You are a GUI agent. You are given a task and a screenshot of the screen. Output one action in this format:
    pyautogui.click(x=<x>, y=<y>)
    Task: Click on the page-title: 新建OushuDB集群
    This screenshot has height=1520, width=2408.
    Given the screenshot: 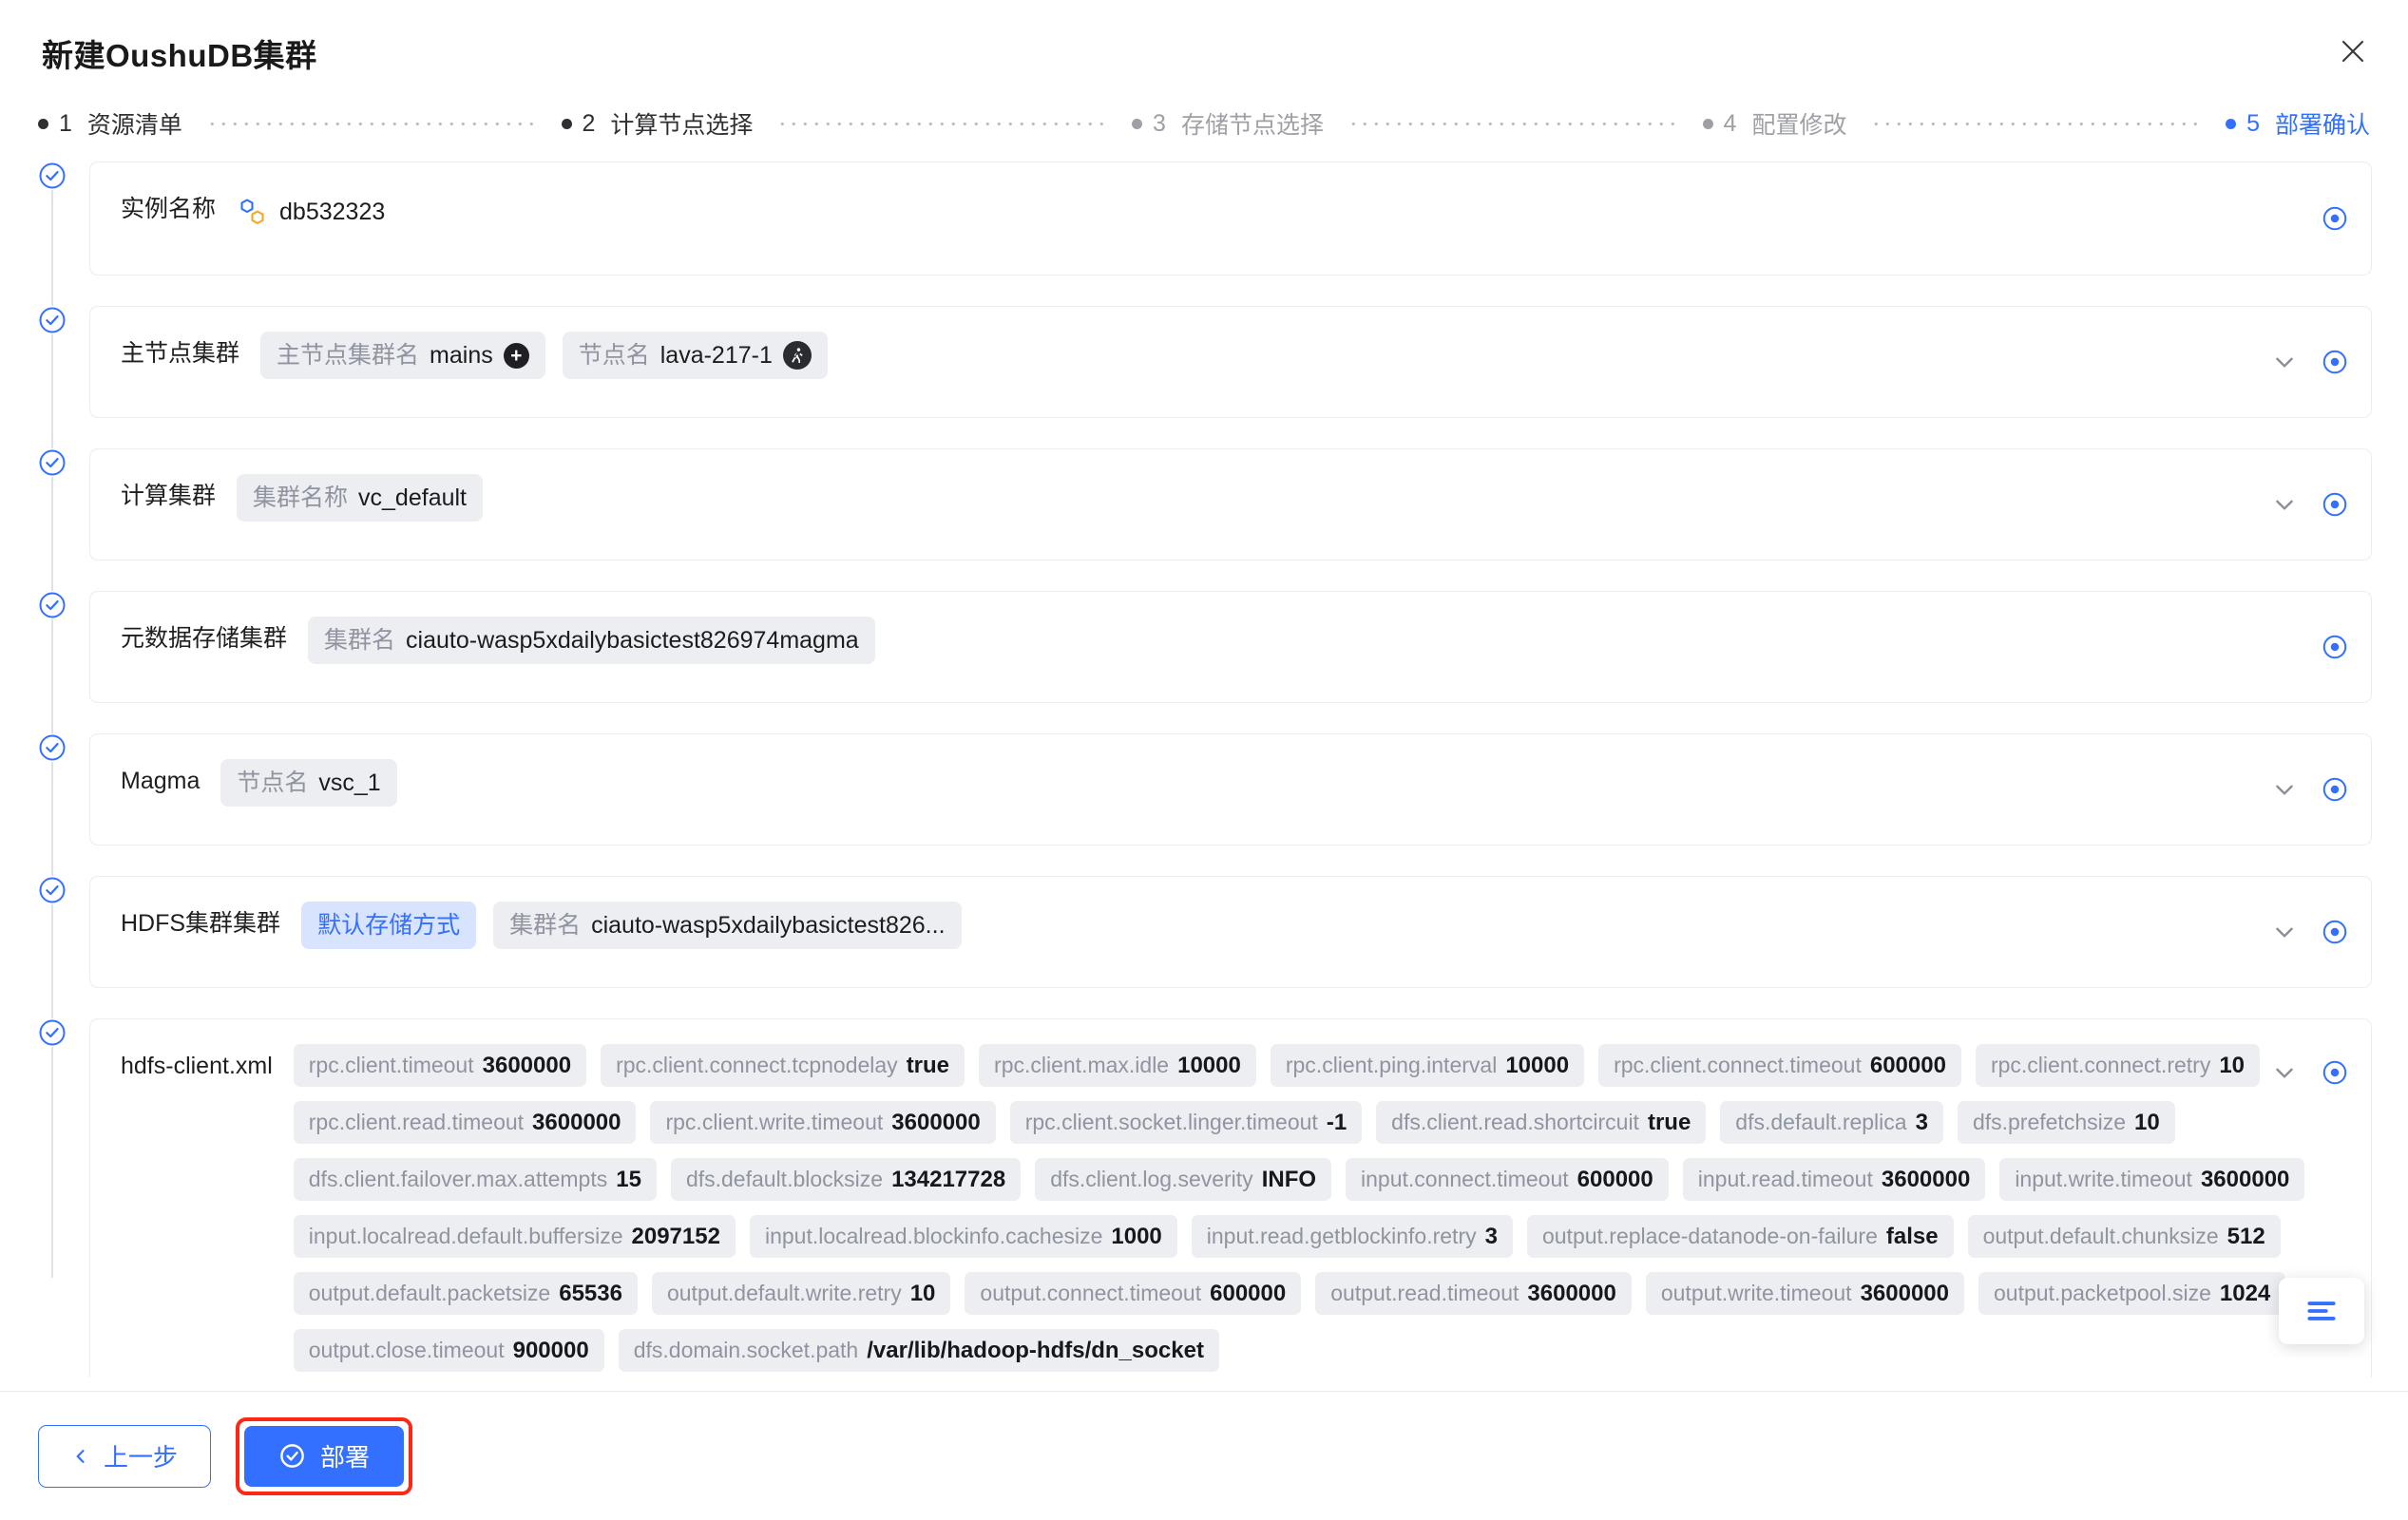 What is the action you would take?
    pyautogui.click(x=180, y=55)
    